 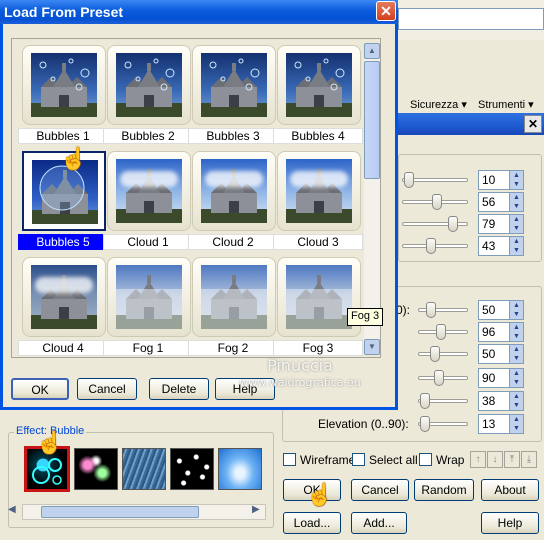 What do you see at coordinates (120, 512) in the screenshot?
I see `hscroll-thumb` at bounding box center [120, 512].